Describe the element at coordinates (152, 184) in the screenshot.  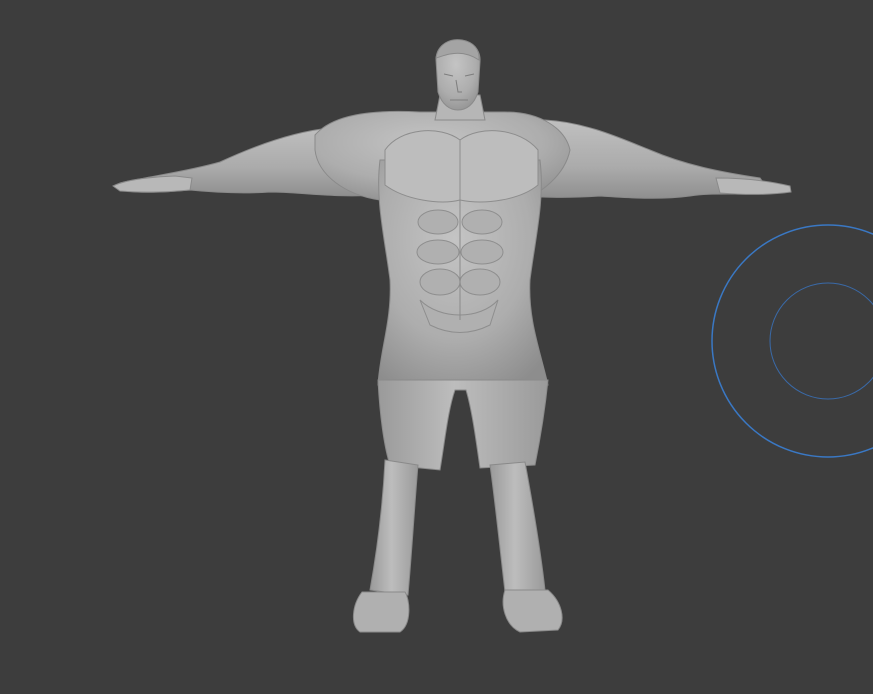
I see `left-hand` at that location.